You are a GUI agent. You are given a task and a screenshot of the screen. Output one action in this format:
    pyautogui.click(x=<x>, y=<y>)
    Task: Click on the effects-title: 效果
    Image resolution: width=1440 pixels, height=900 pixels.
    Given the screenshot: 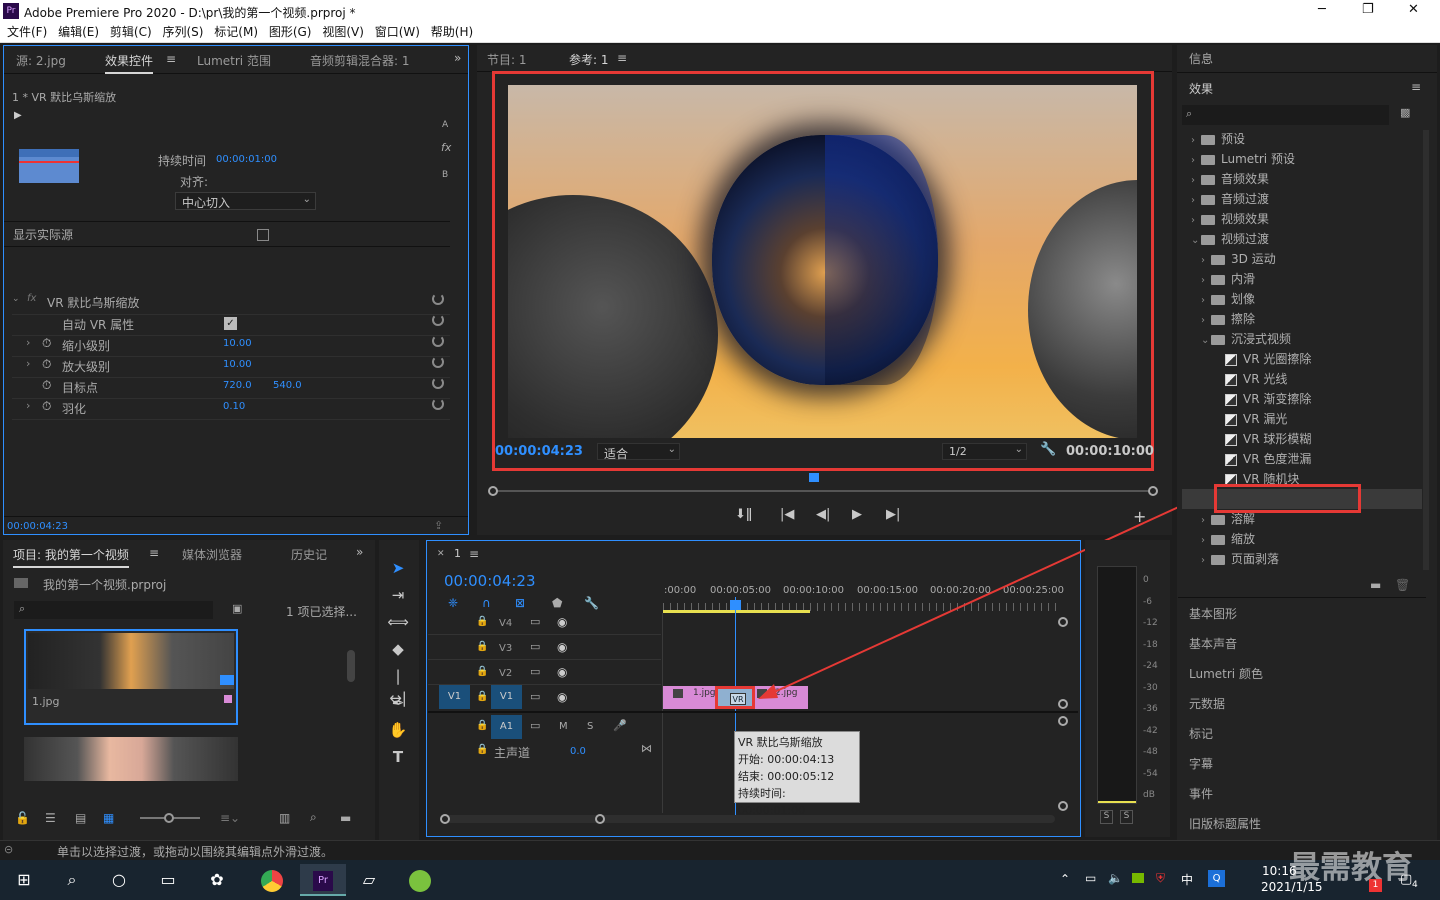 What is the action you would take?
    pyautogui.click(x=1201, y=89)
    